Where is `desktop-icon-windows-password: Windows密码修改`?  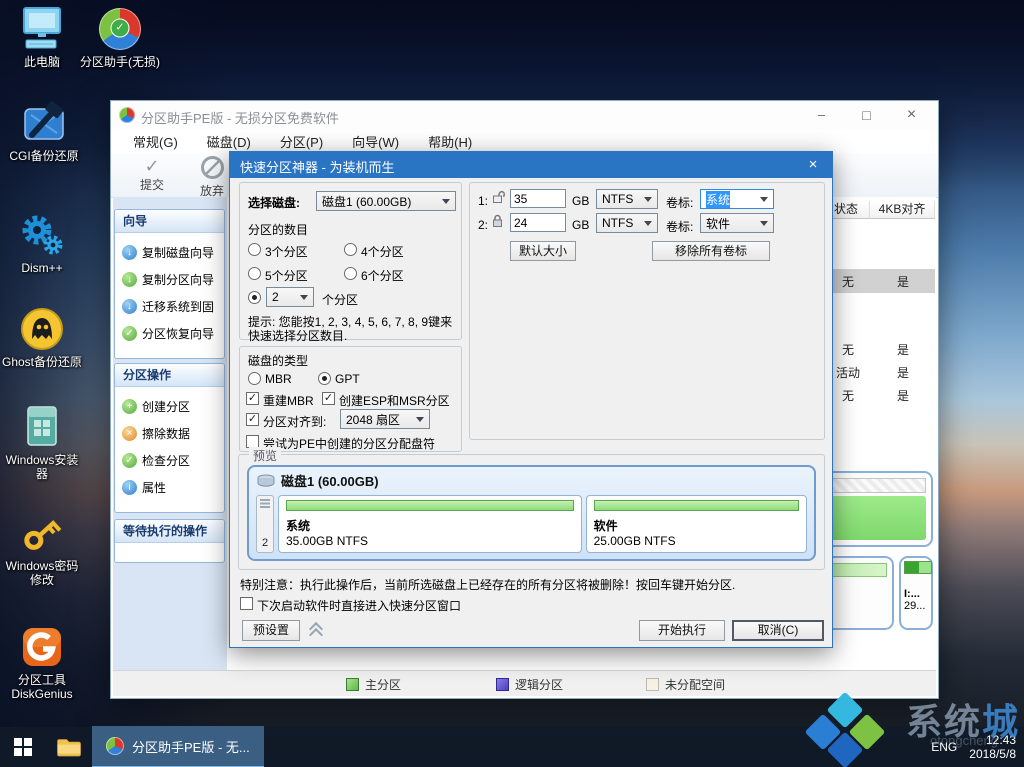
desktop-icon-windows-password: Windows密码修改 is located at coordinates (42, 548).